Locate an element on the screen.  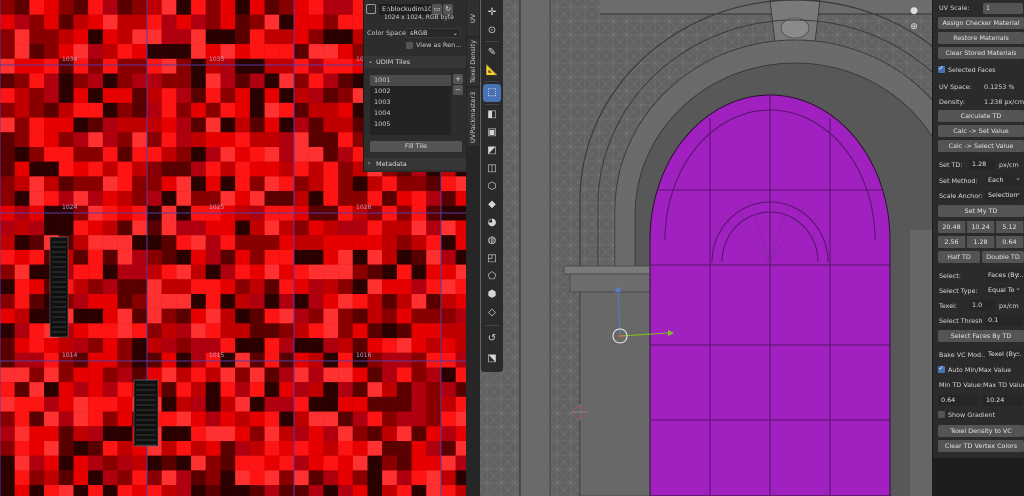
view-as-render-checkbox is located at coordinates (409, 45).